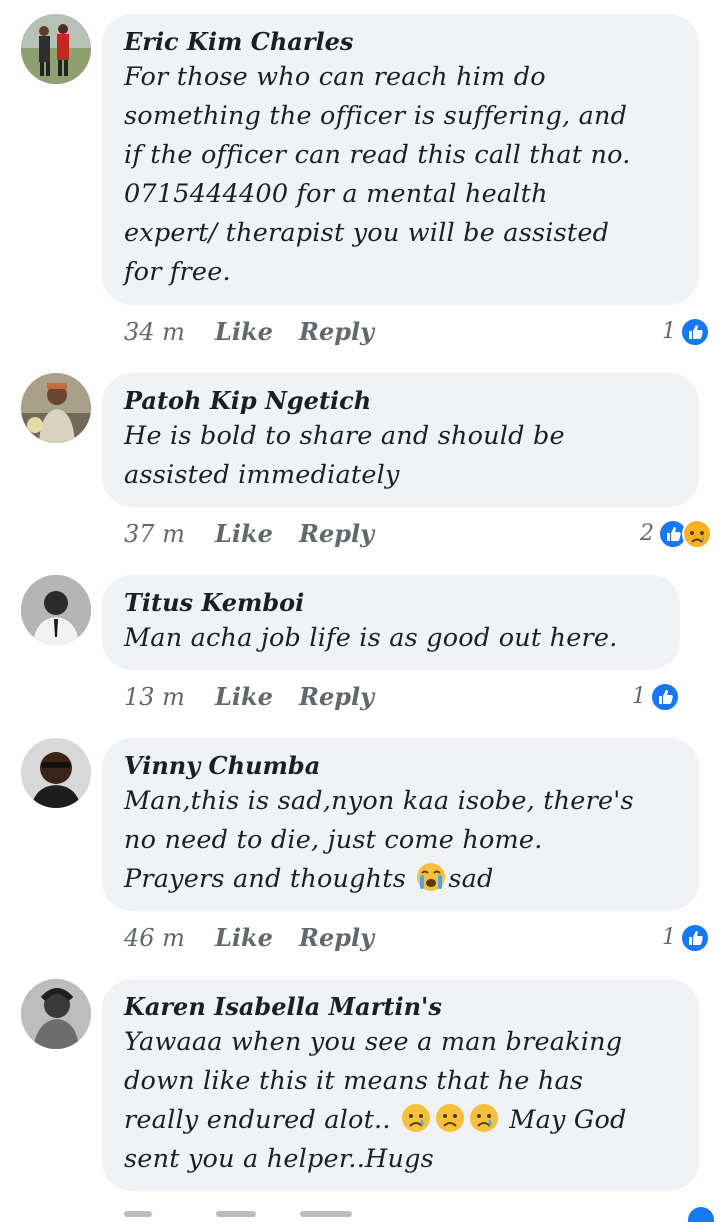 The image size is (720, 1222). Describe the element at coordinates (391, 603) in the screenshot. I see `comment-author: Titus Kemboi` at that location.